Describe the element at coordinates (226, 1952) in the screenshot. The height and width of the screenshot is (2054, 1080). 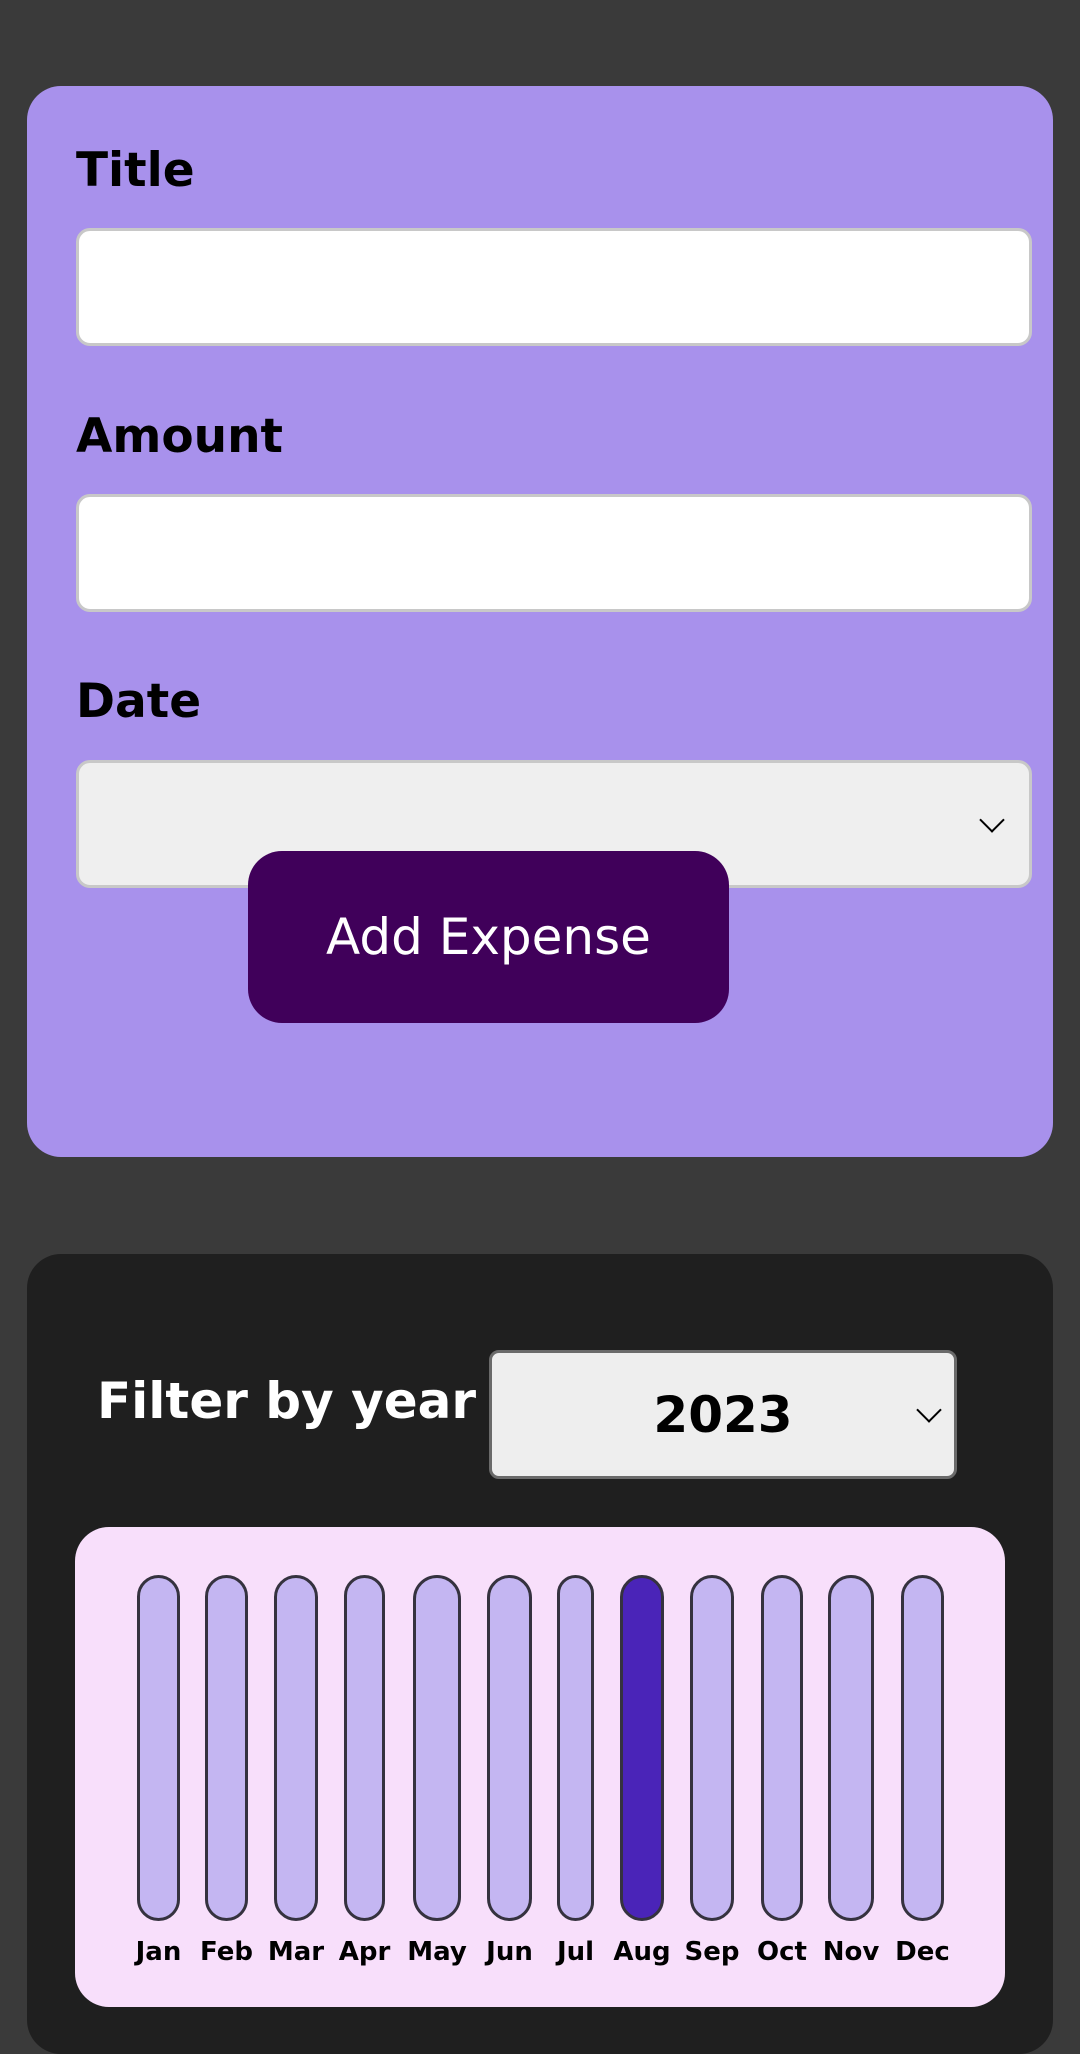
I see `month-label-feb: Feb` at that location.